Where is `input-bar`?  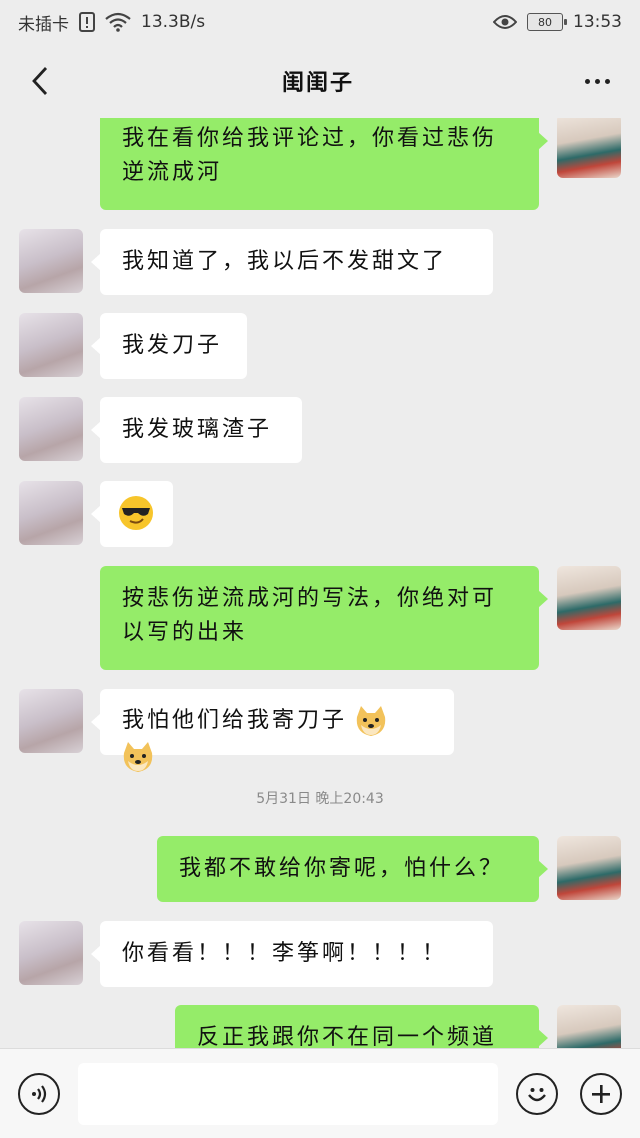 input-bar is located at coordinates (320, 1093).